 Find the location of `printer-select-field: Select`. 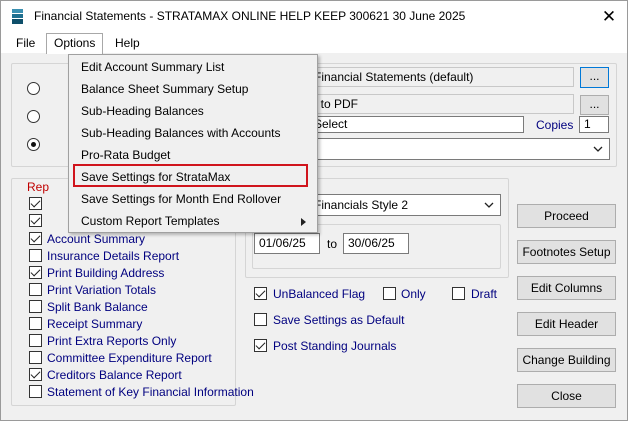

printer-select-field: Select is located at coordinates (416, 124).